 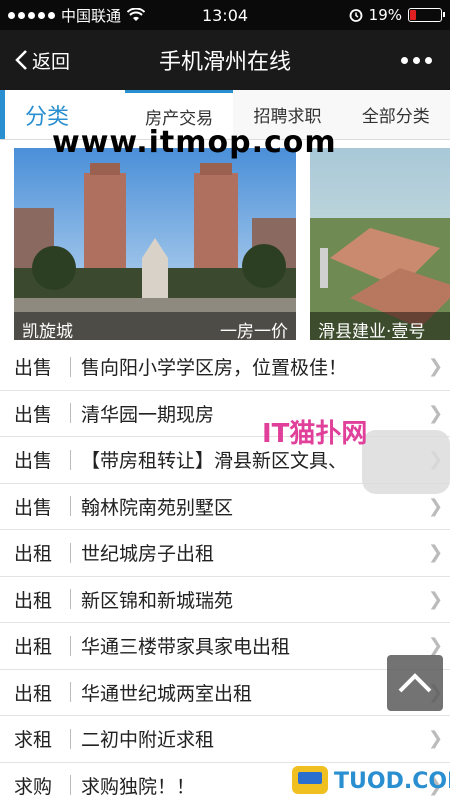 I want to click on signal-icon, so click(x=31, y=15).